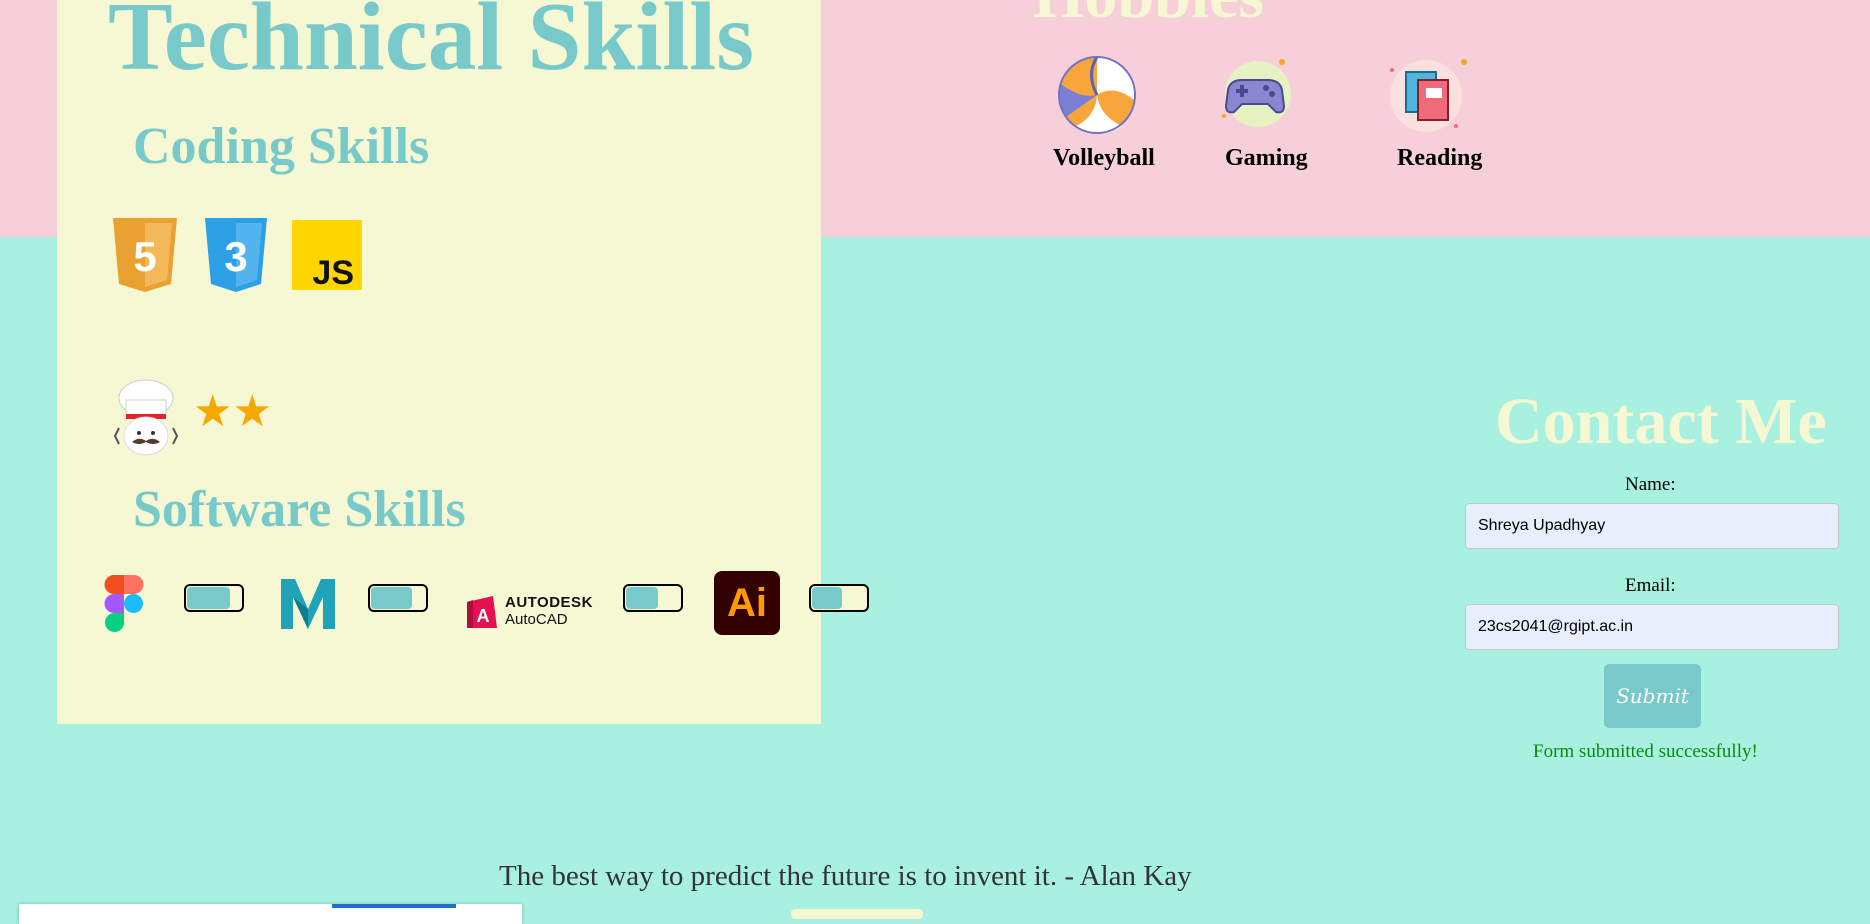 This screenshot has height=924, width=1870. What do you see at coordinates (299, 509) in the screenshot?
I see `software-skills-title: Software Skills` at bounding box center [299, 509].